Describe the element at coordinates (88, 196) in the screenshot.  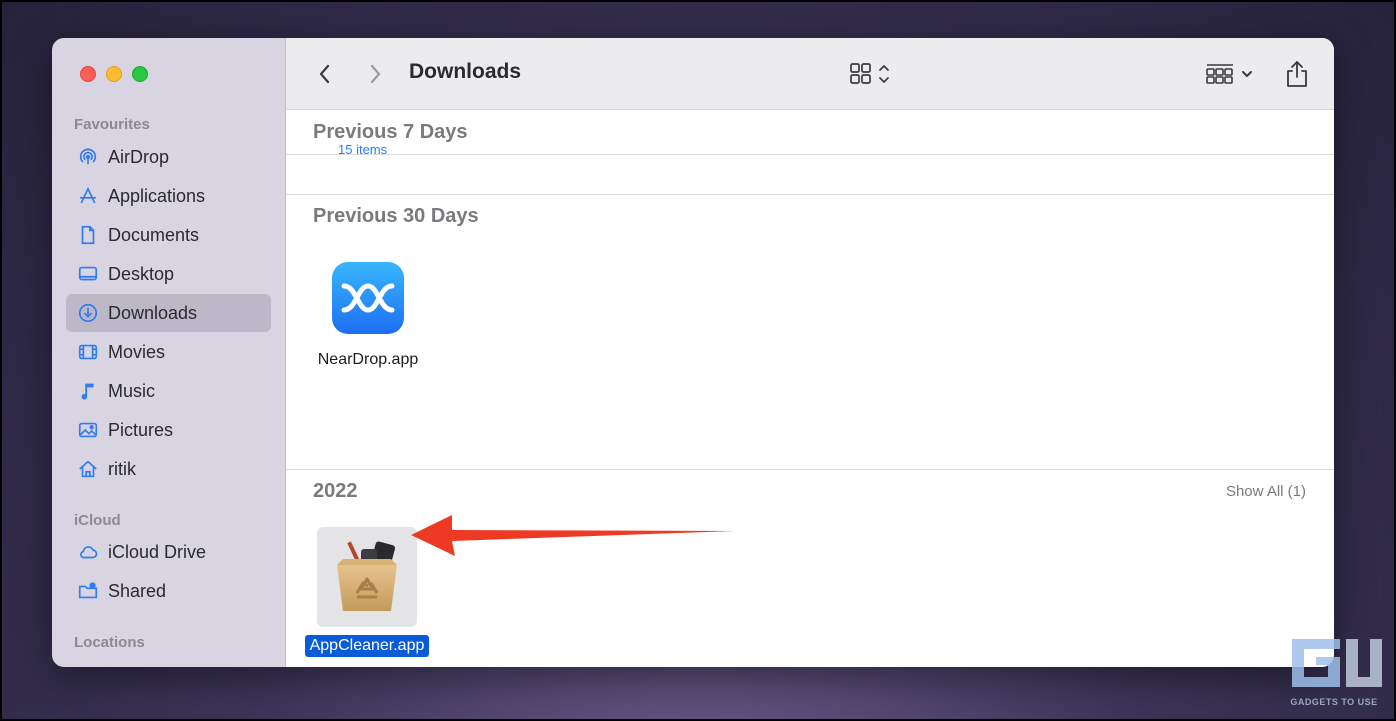
I see `applications-icon` at that location.